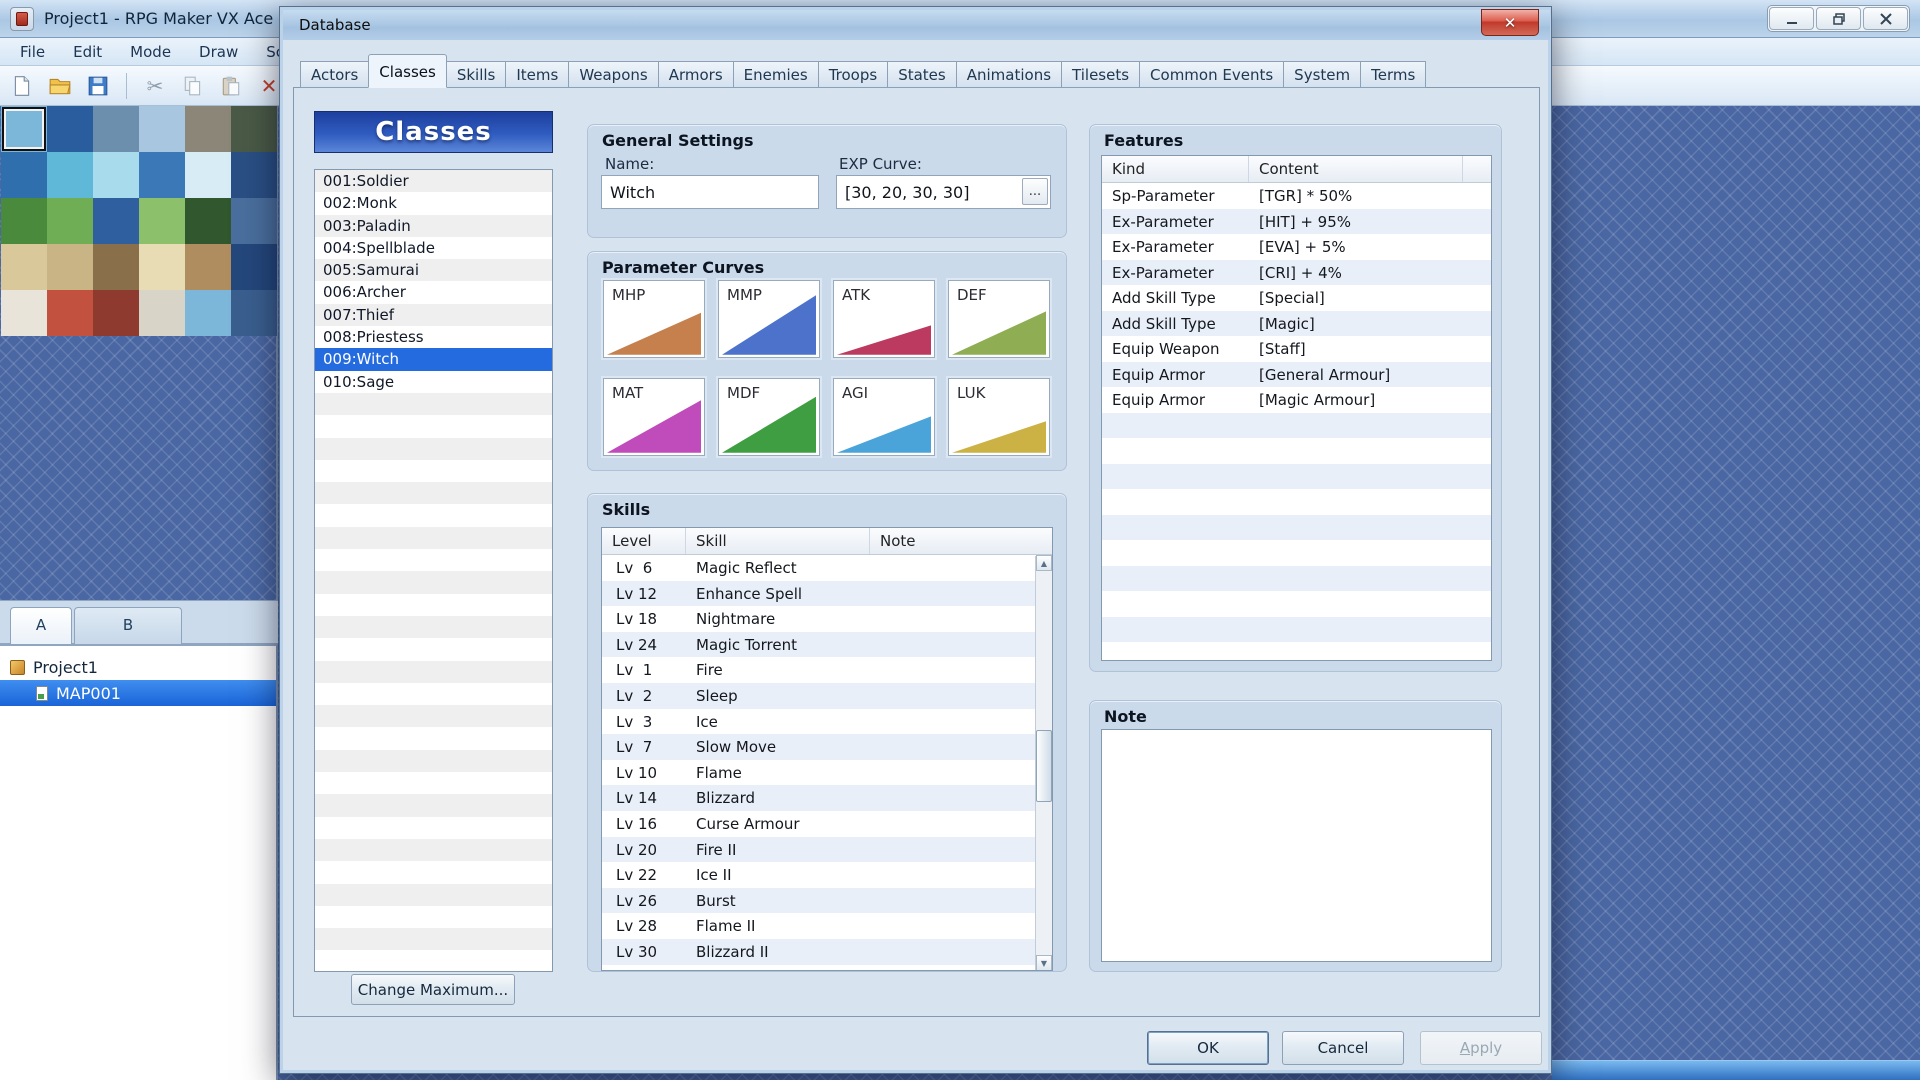 This screenshot has height=1080, width=1920. What do you see at coordinates (1296, 298) in the screenshot?
I see `feature-row: Add Skill Type [Special]` at bounding box center [1296, 298].